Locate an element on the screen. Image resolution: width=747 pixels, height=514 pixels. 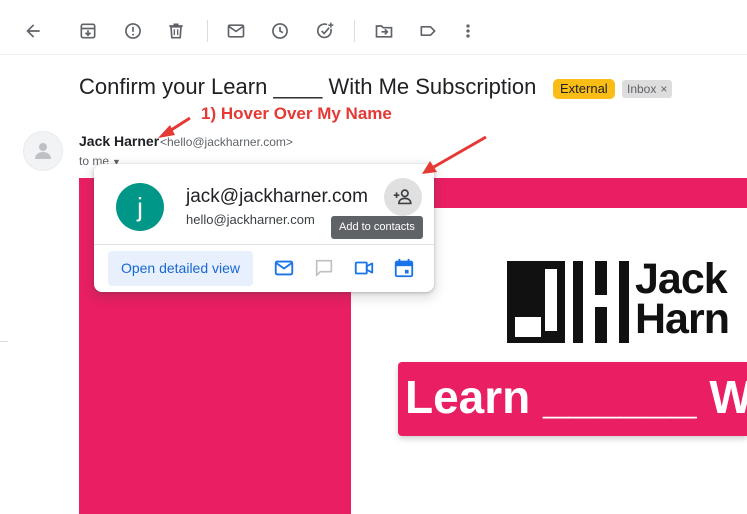
add-to-tasks-icon is located at coordinates (325, 31).